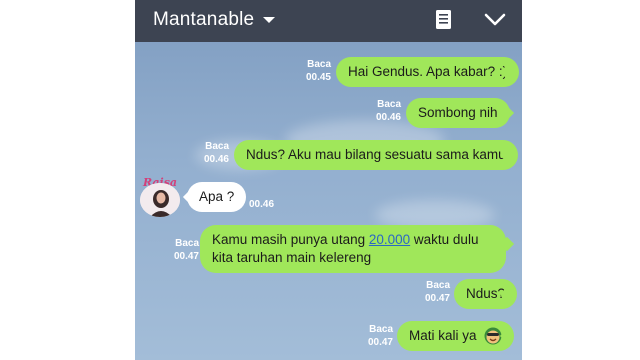 This screenshot has height=360, width=640. What do you see at coordinates (290, 239) in the screenshot?
I see `message-text: Kamu masih punya utang` at bounding box center [290, 239].